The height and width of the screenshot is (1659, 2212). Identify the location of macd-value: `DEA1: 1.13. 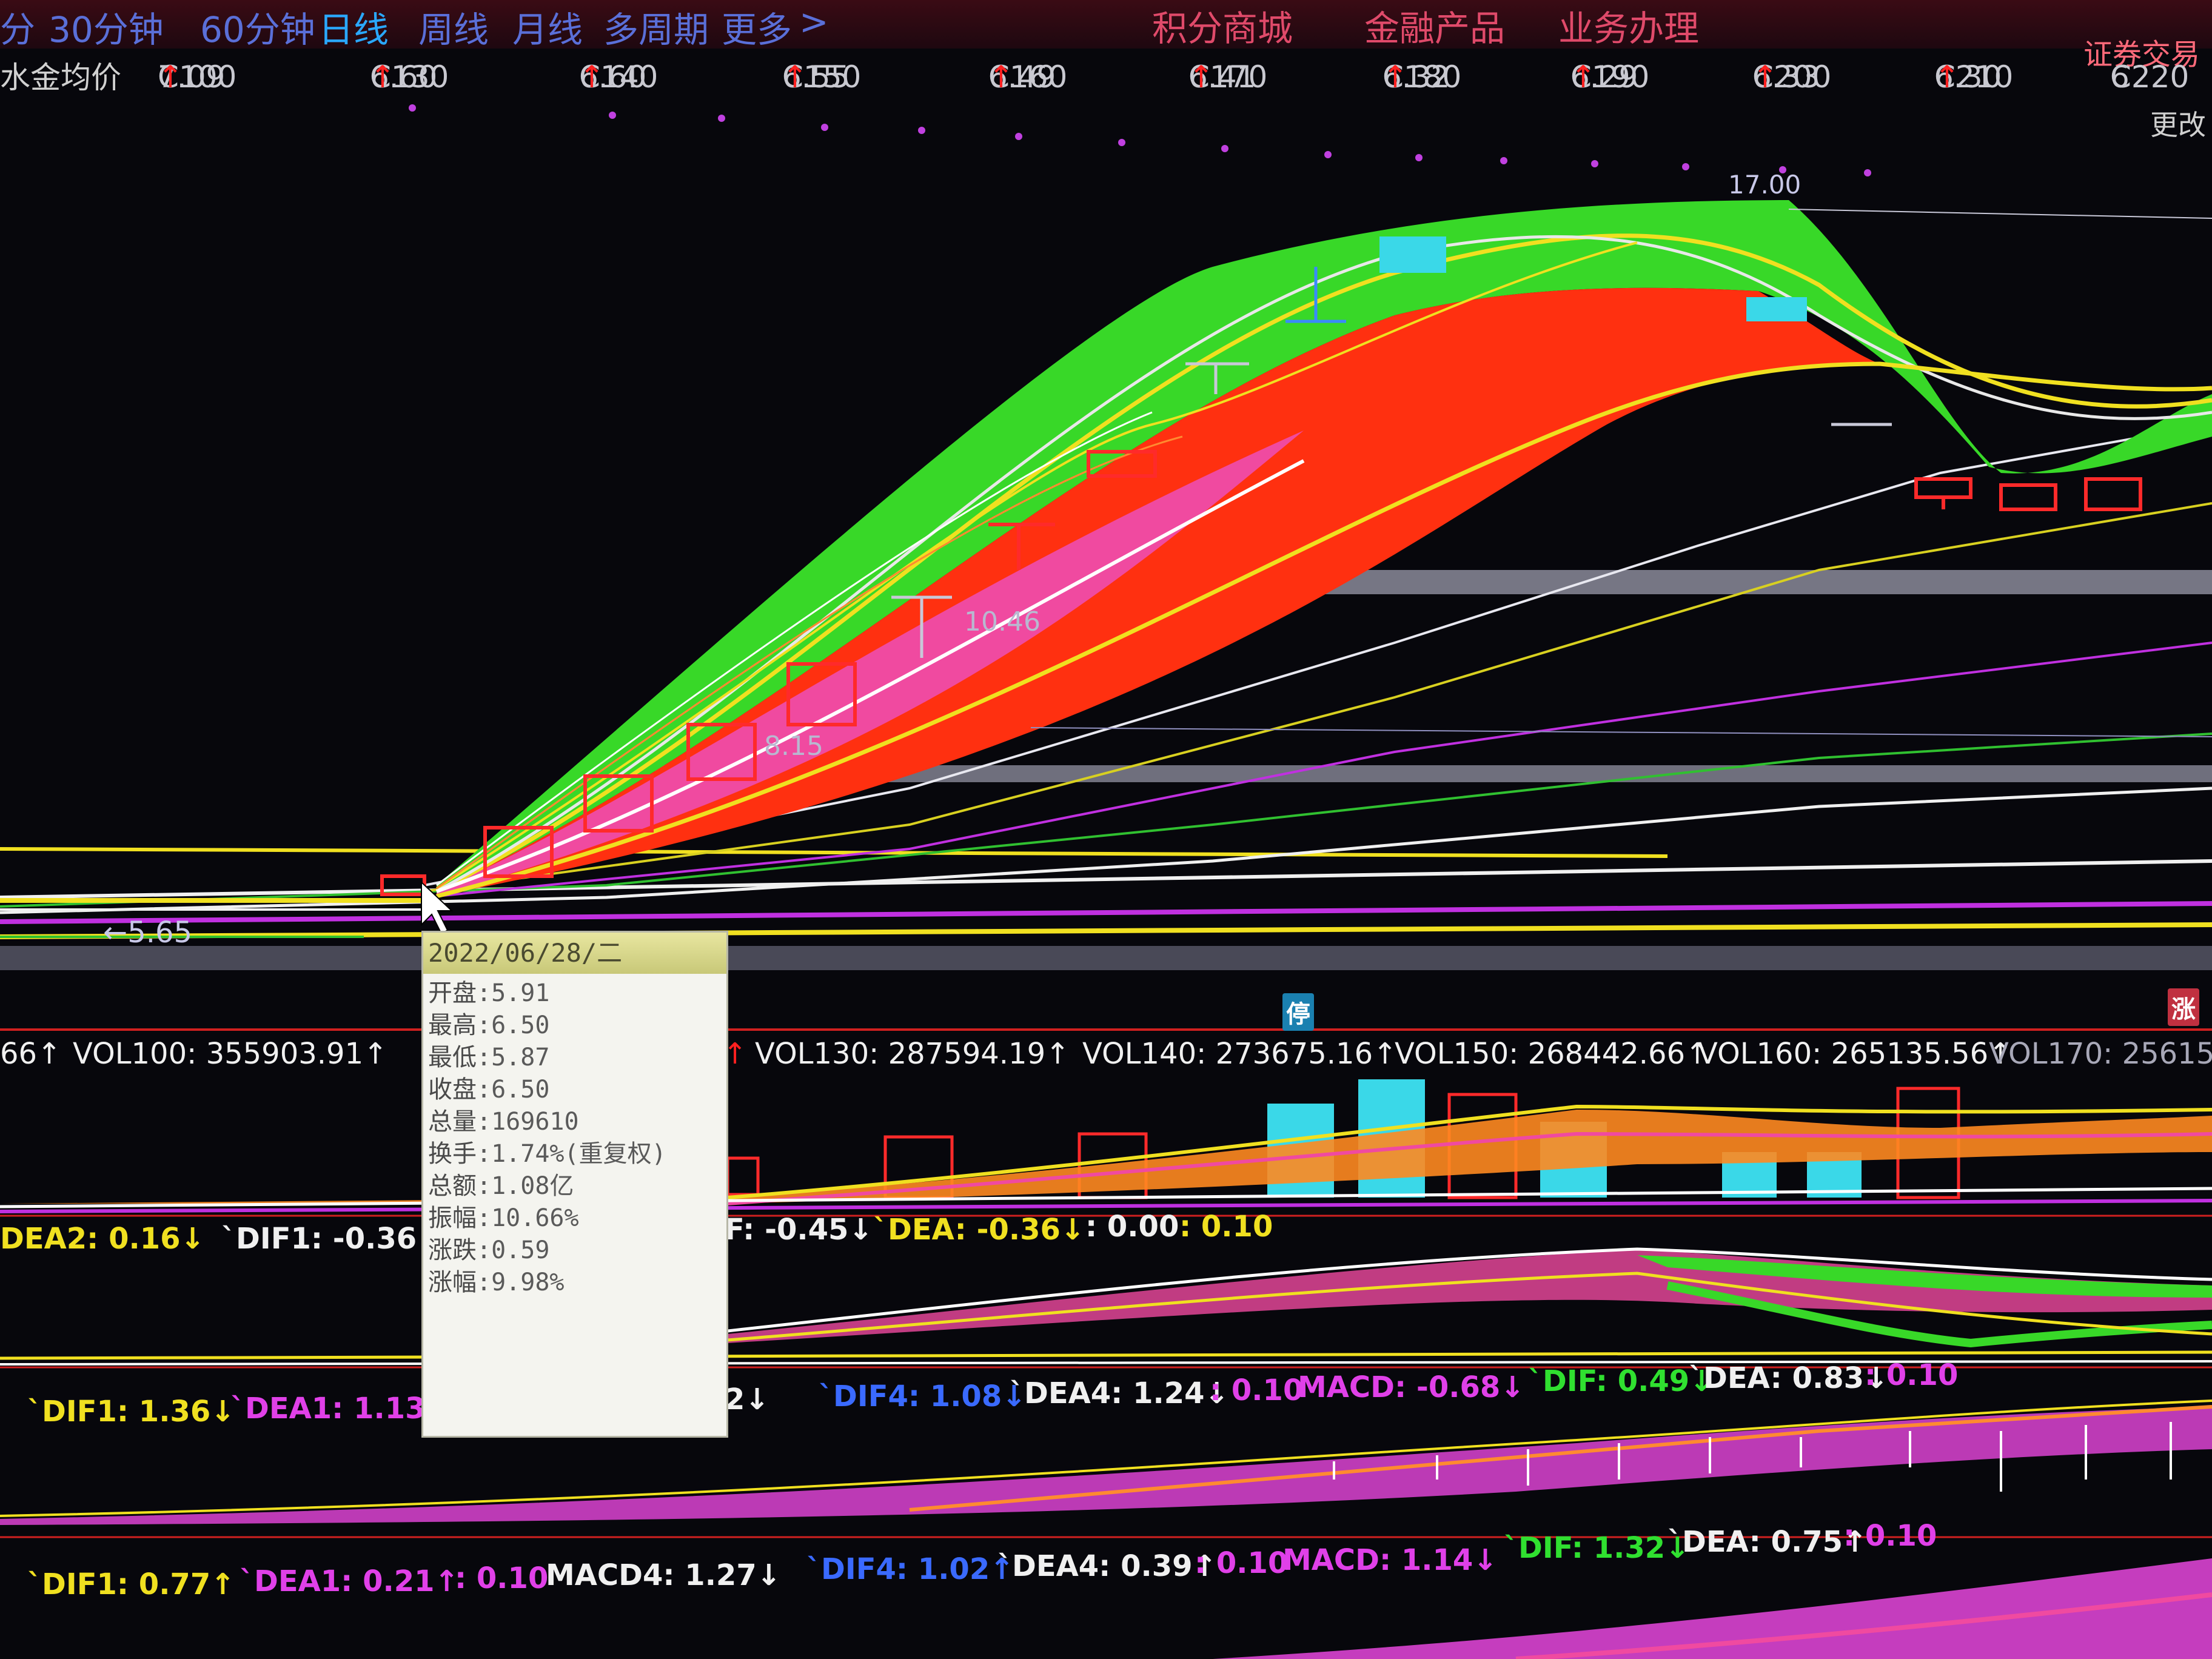
(328, 1409).